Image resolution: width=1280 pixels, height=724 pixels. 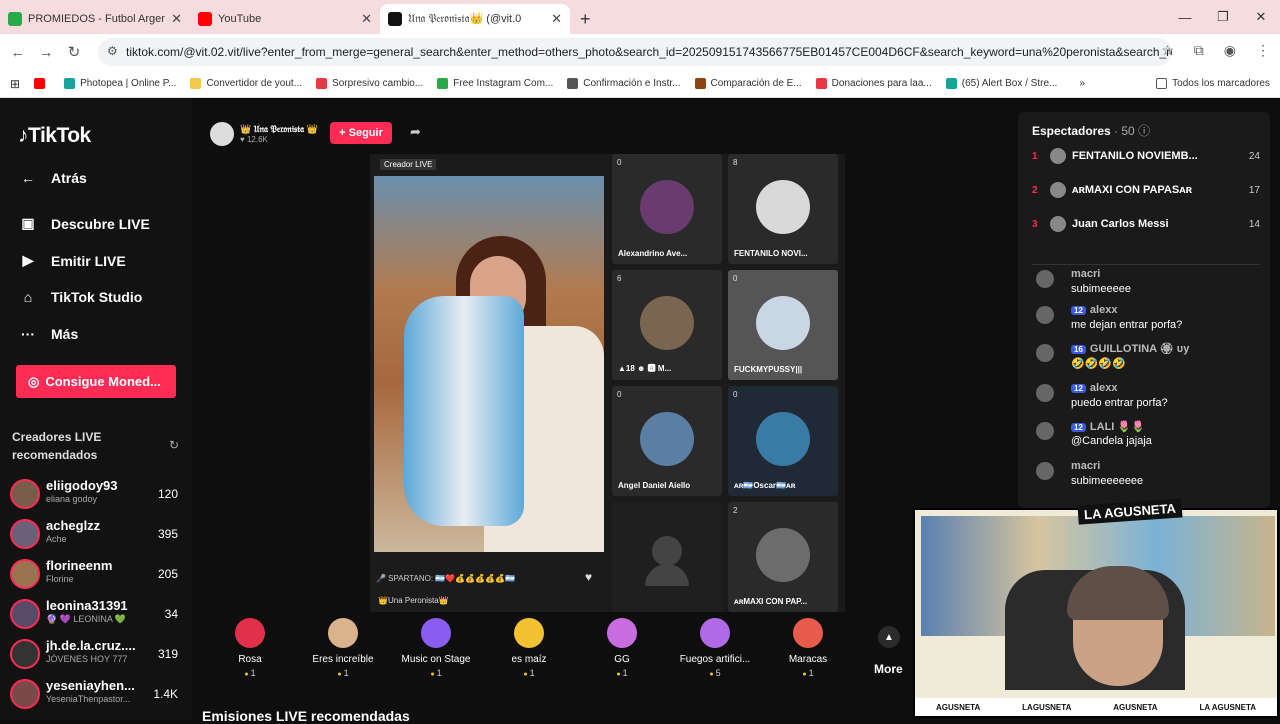 I want to click on creator-item: acheglzz Ache 395, so click(x=96, y=534).